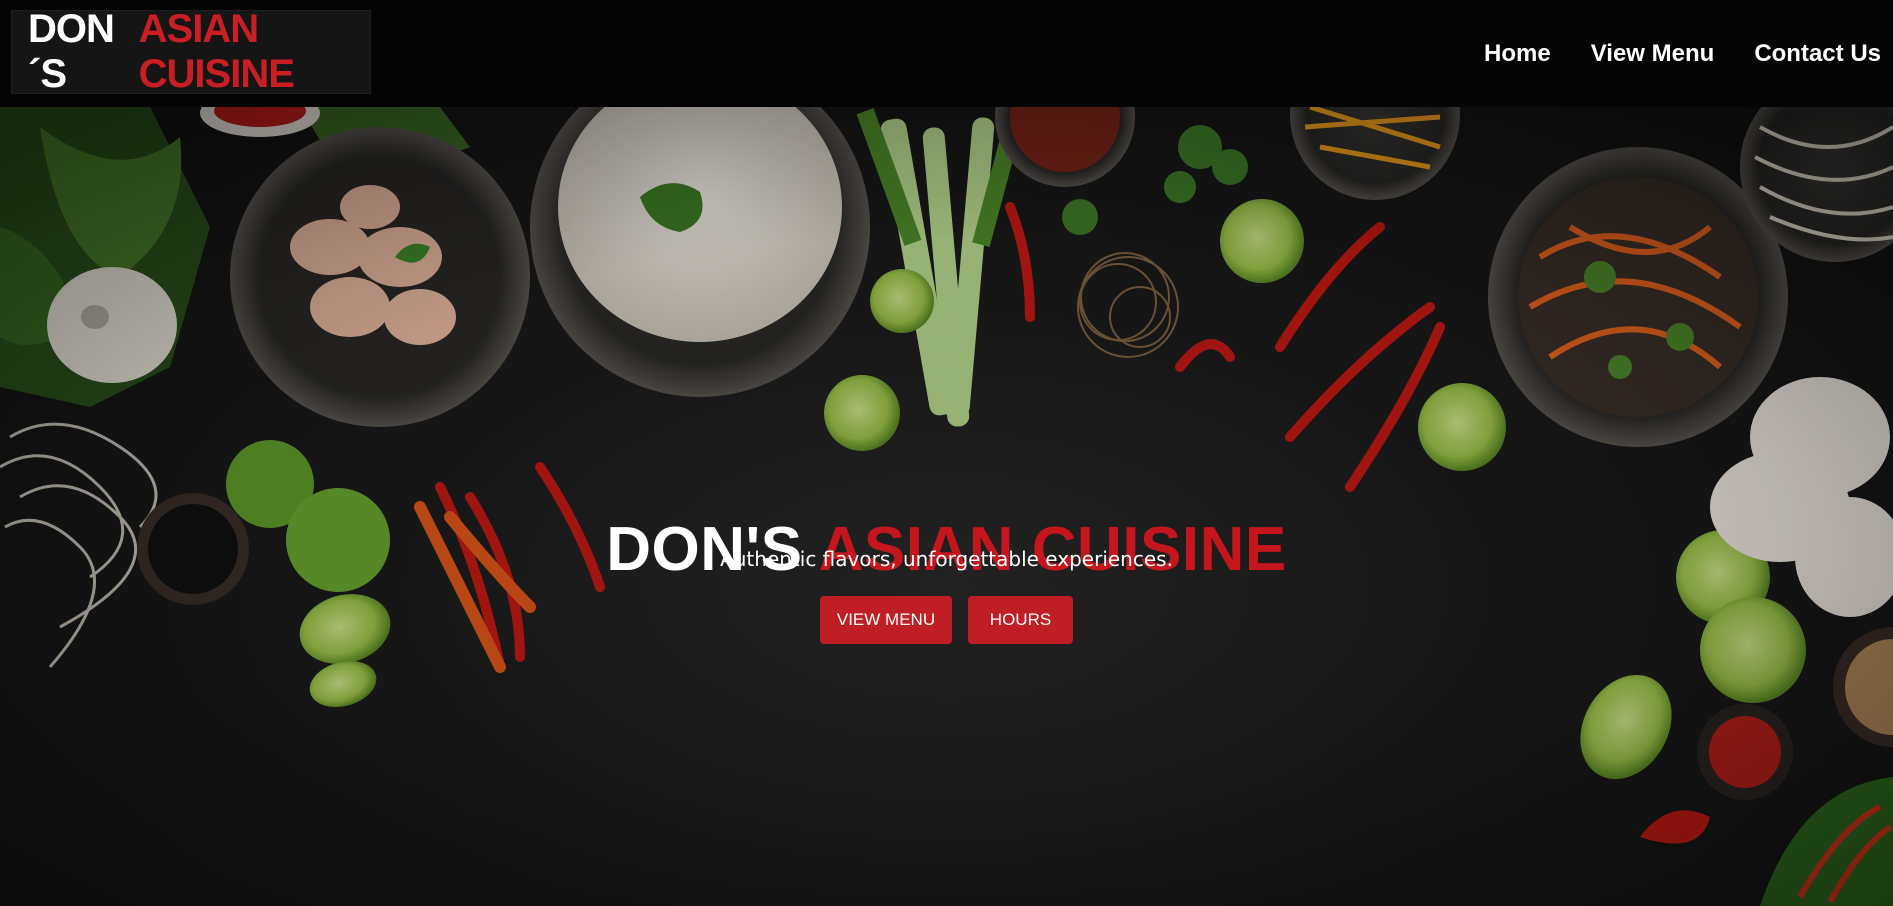 Image resolution: width=1893 pixels, height=906 pixels. What do you see at coordinates (1817, 54) in the screenshot?
I see `nav-contact-us-link: Contact Us` at bounding box center [1817, 54].